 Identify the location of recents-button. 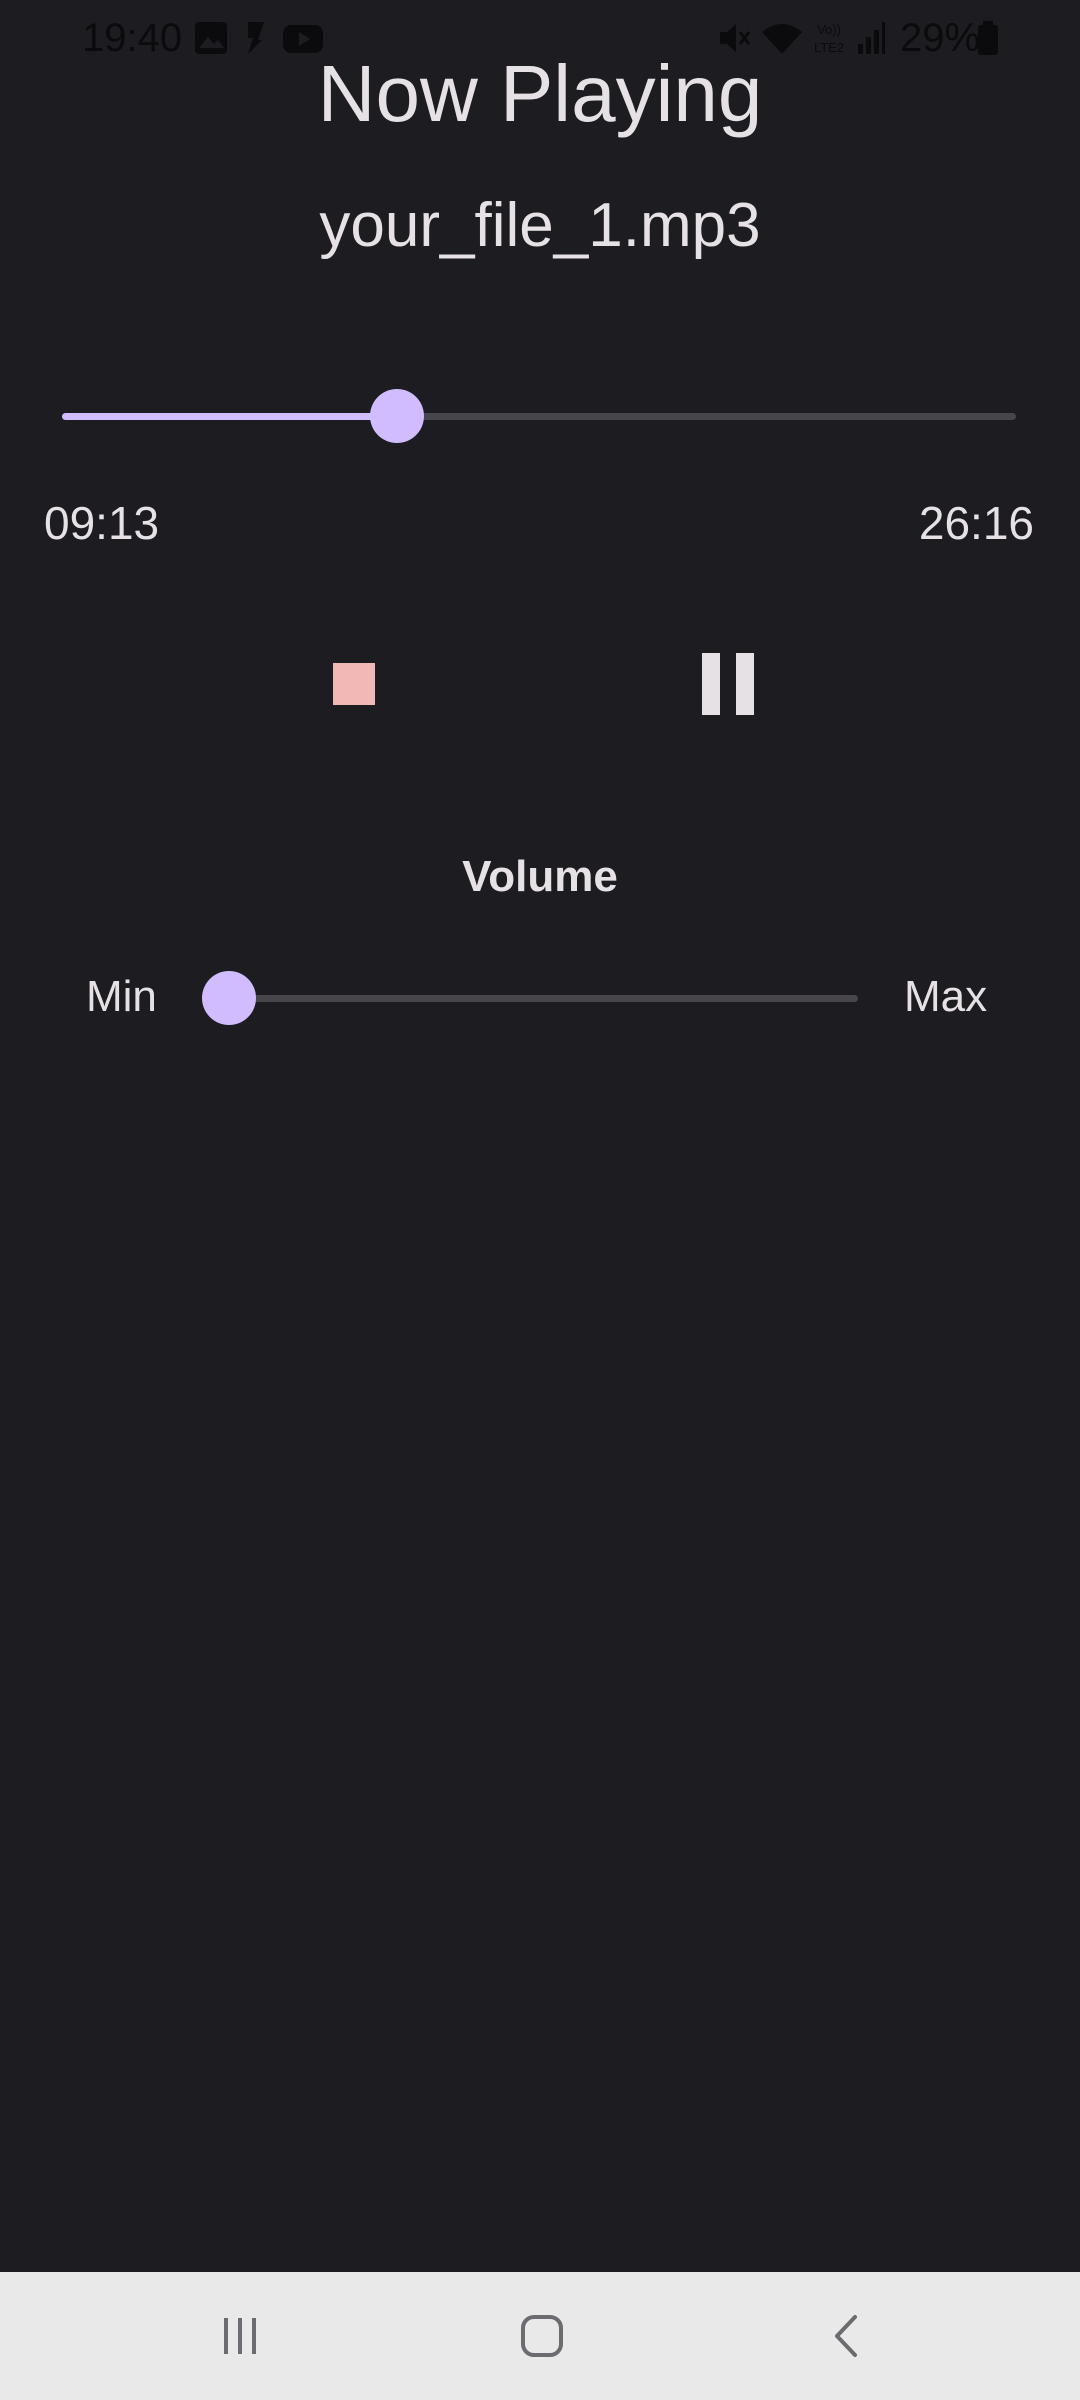
(240, 2336).